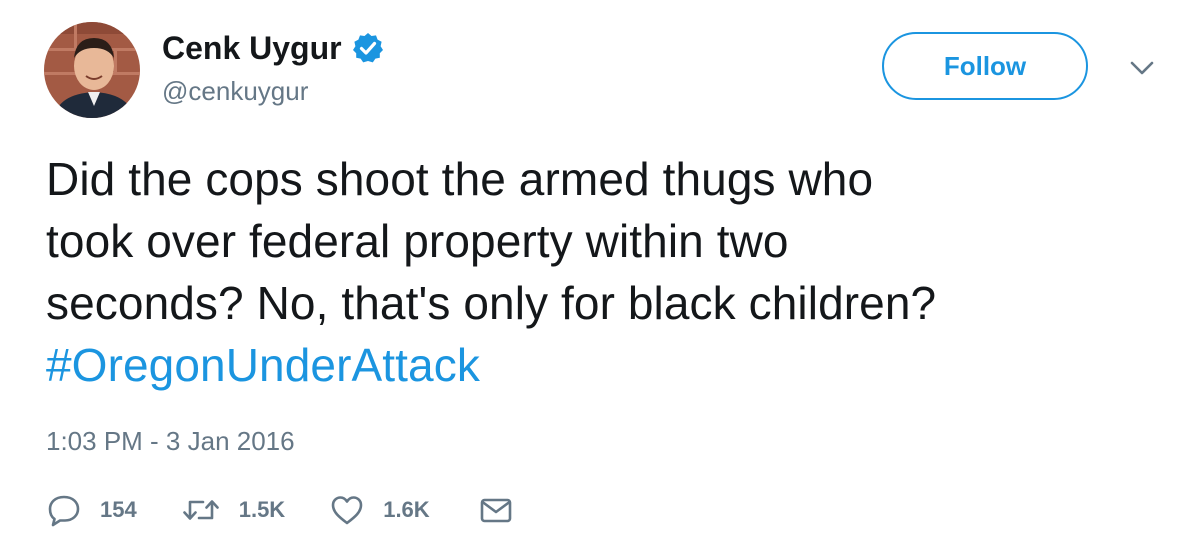 The image size is (1200, 560). What do you see at coordinates (233, 510) in the screenshot?
I see `retweet-button: 1.5K` at bounding box center [233, 510].